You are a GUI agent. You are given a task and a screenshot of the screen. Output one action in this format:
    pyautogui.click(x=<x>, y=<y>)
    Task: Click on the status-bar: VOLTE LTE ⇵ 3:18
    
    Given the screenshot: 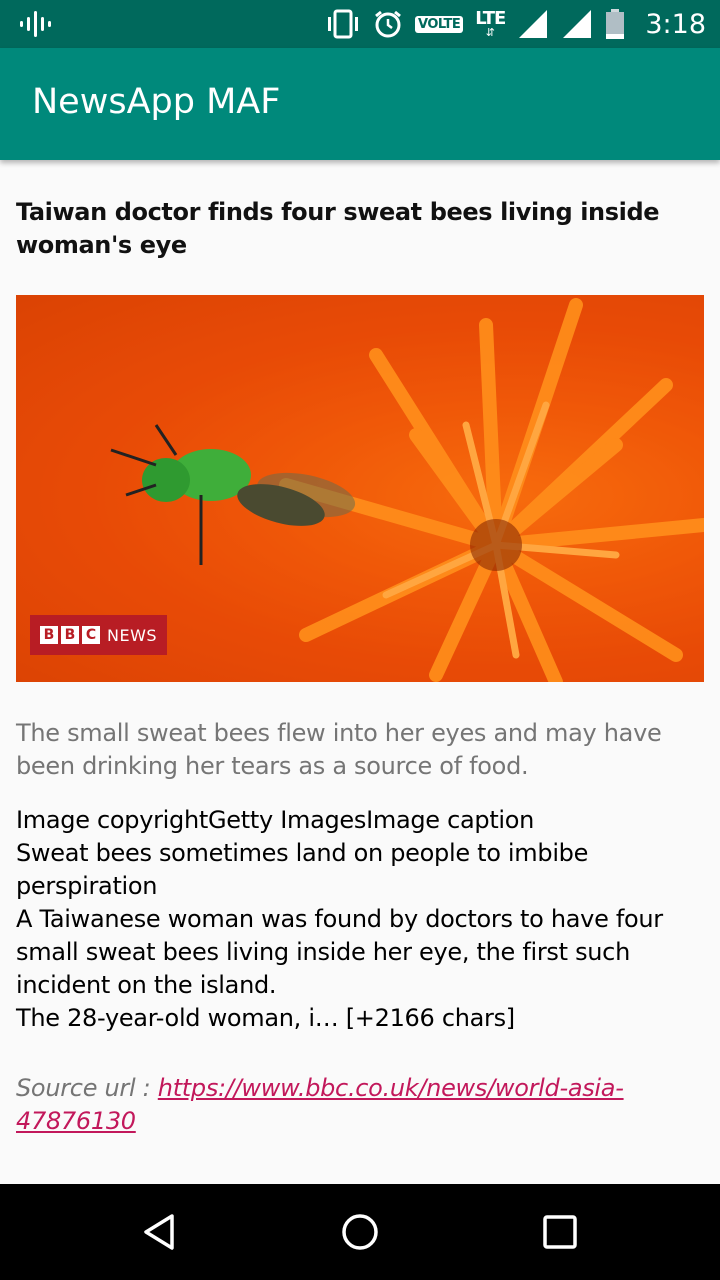 What is the action you would take?
    pyautogui.click(x=360, y=24)
    